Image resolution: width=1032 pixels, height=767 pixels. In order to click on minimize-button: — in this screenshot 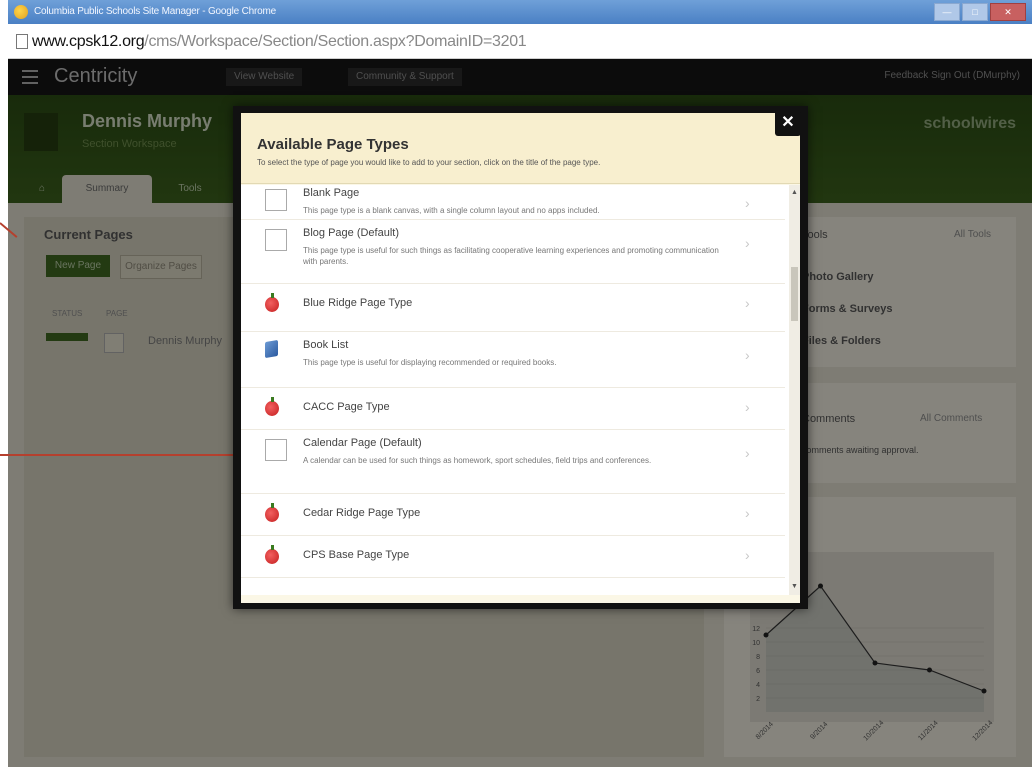, I will do `click(947, 12)`.